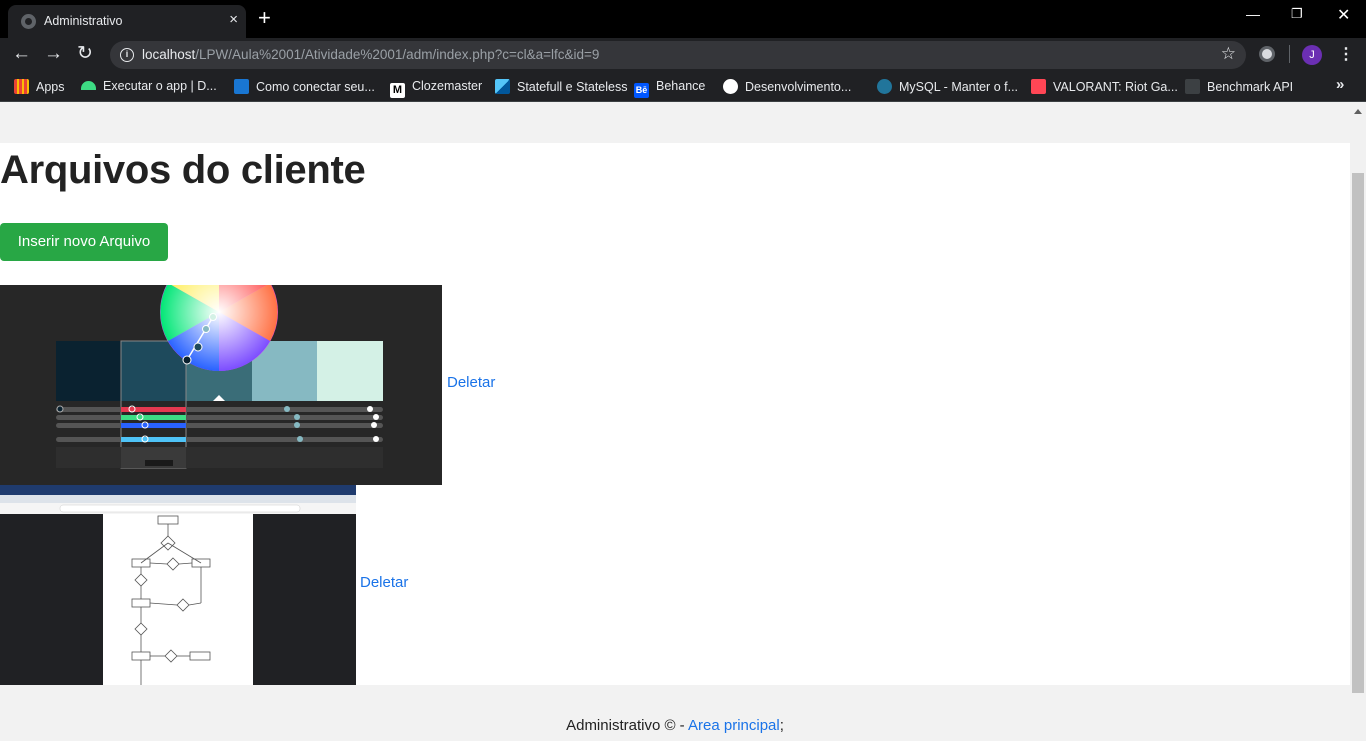  I want to click on forward-icon: →, so click(53, 54).